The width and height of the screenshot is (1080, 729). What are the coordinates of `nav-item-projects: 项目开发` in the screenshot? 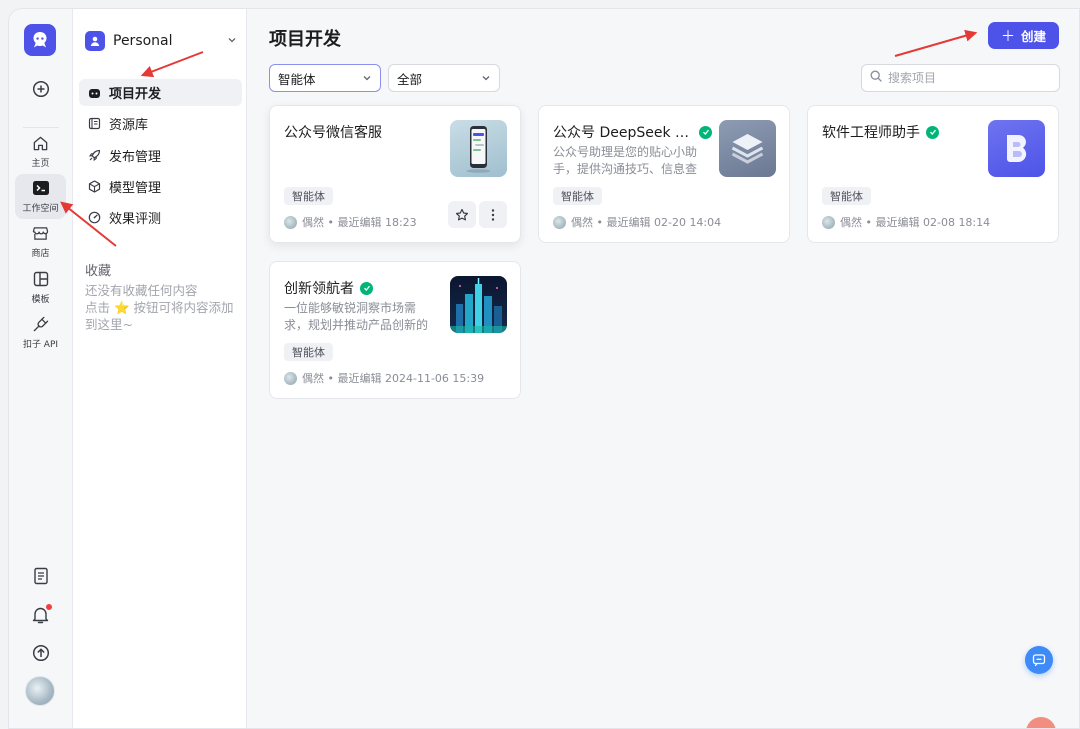 It's located at (160, 92).